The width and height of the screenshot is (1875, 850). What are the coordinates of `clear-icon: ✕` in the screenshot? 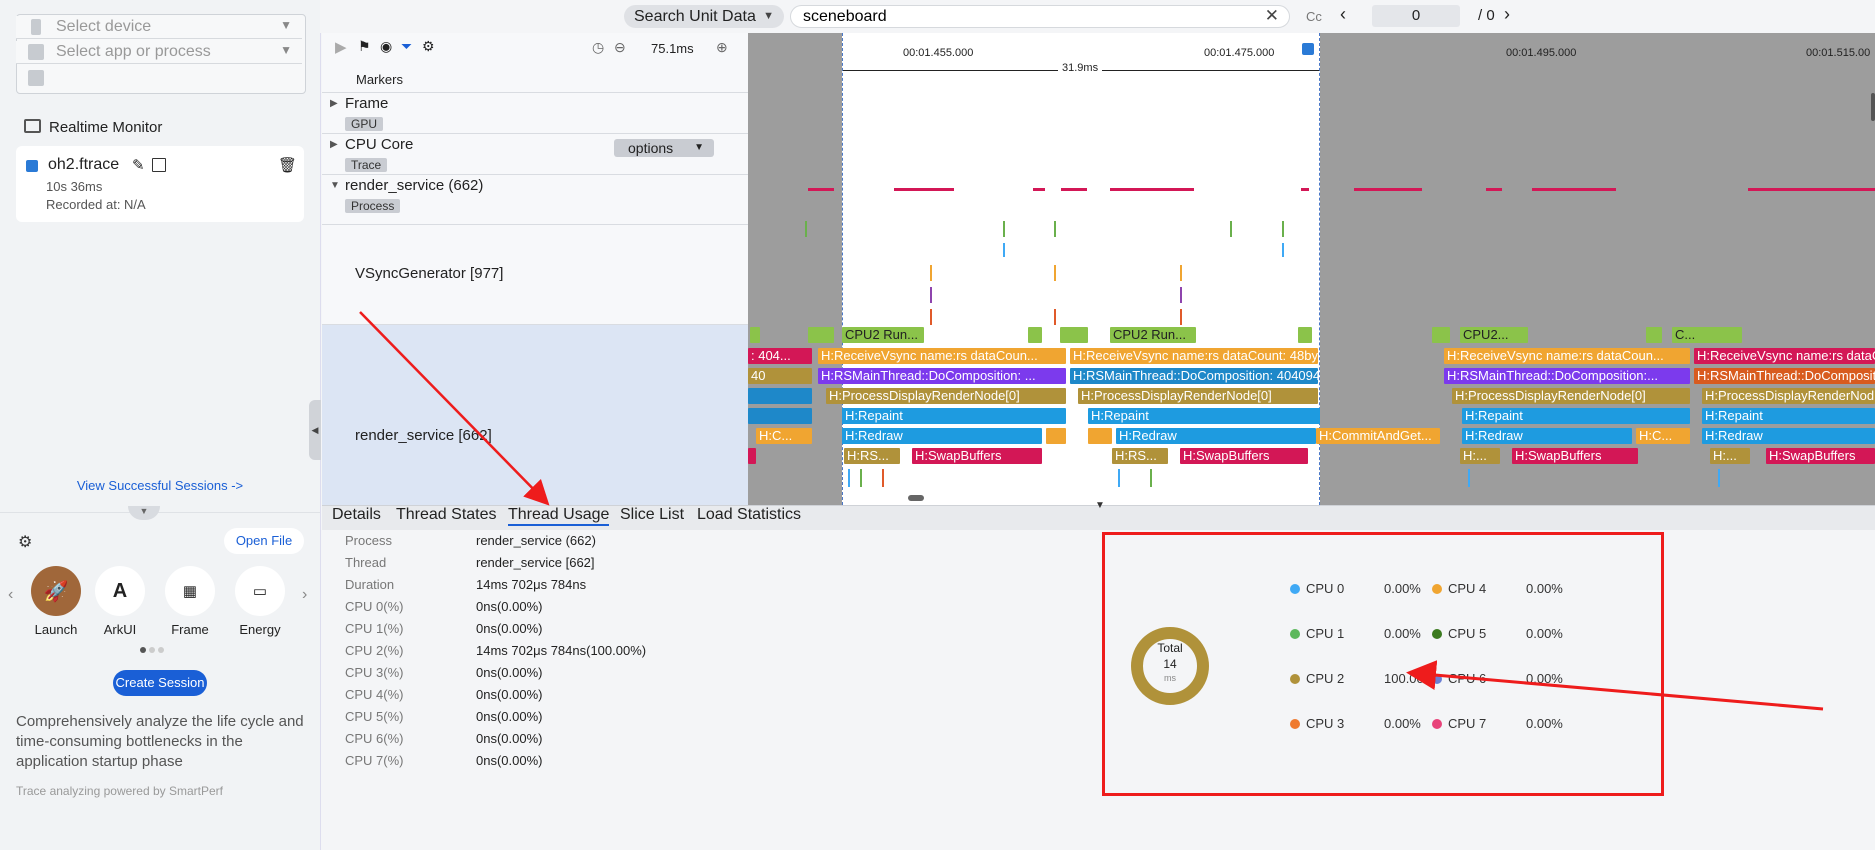 It's located at (1272, 16).